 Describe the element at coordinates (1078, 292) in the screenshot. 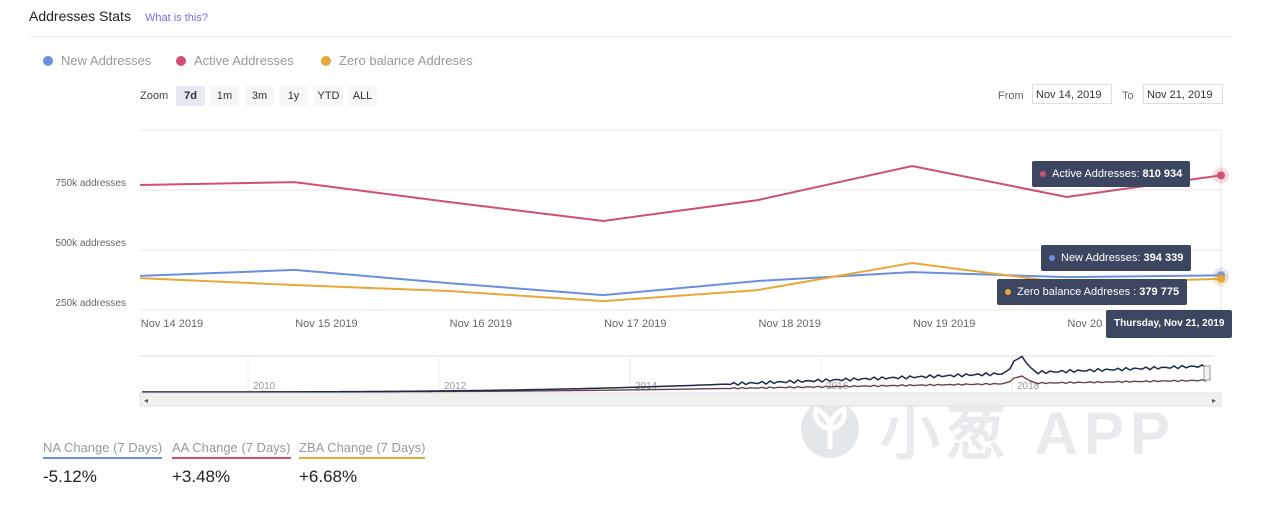

I see `tooltip-label: Zero balance Addreses :` at that location.